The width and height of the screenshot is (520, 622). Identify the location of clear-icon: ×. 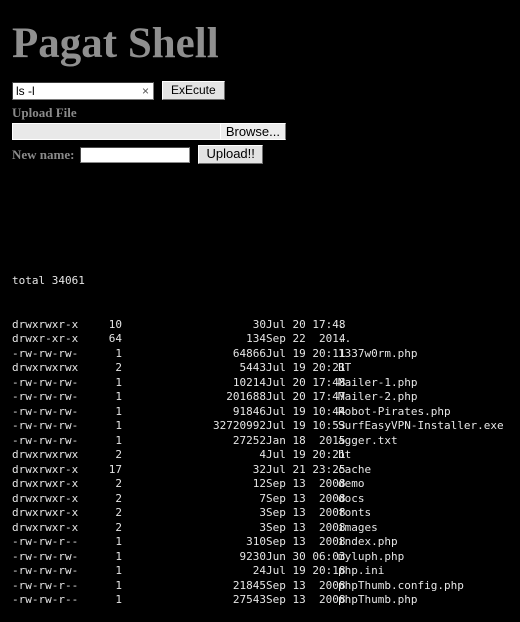
(145, 91).